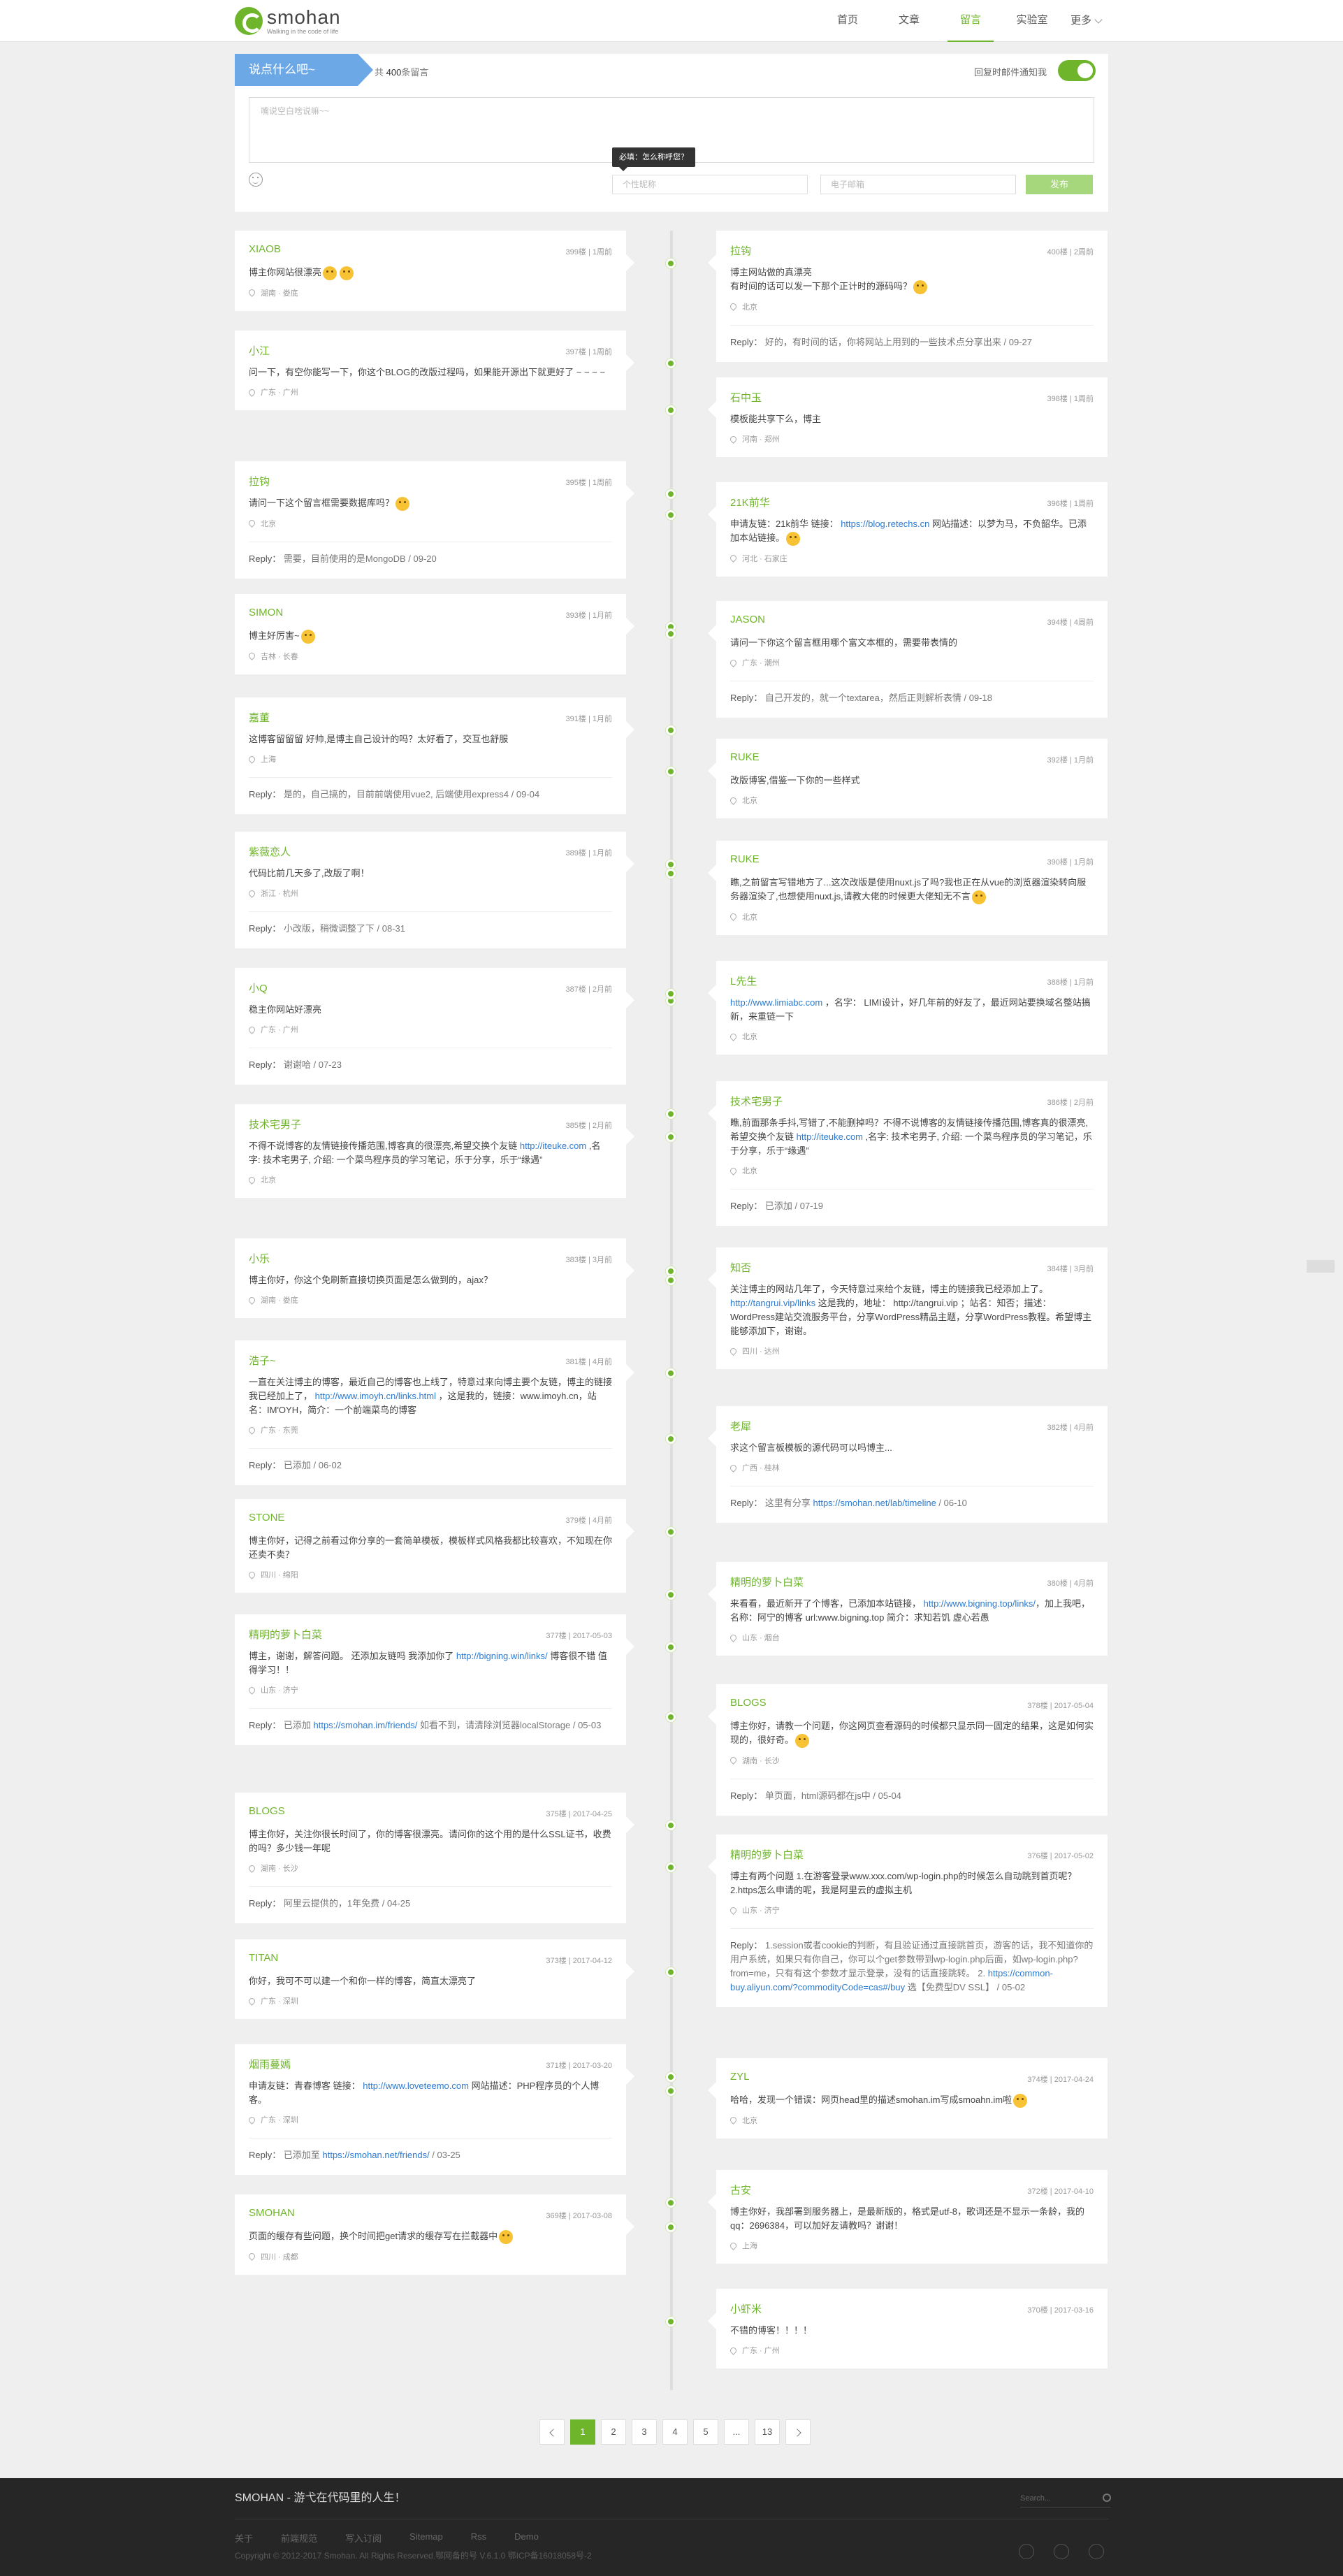 The height and width of the screenshot is (2576, 1343). What do you see at coordinates (430, 719) in the screenshot?
I see `comment-author: 嘉董` at bounding box center [430, 719].